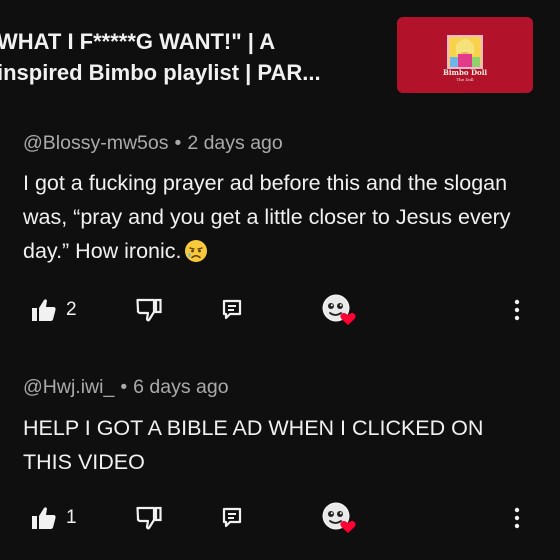  Describe the element at coordinates (280, 310) in the screenshot. I see `comment-actions: 2` at that location.